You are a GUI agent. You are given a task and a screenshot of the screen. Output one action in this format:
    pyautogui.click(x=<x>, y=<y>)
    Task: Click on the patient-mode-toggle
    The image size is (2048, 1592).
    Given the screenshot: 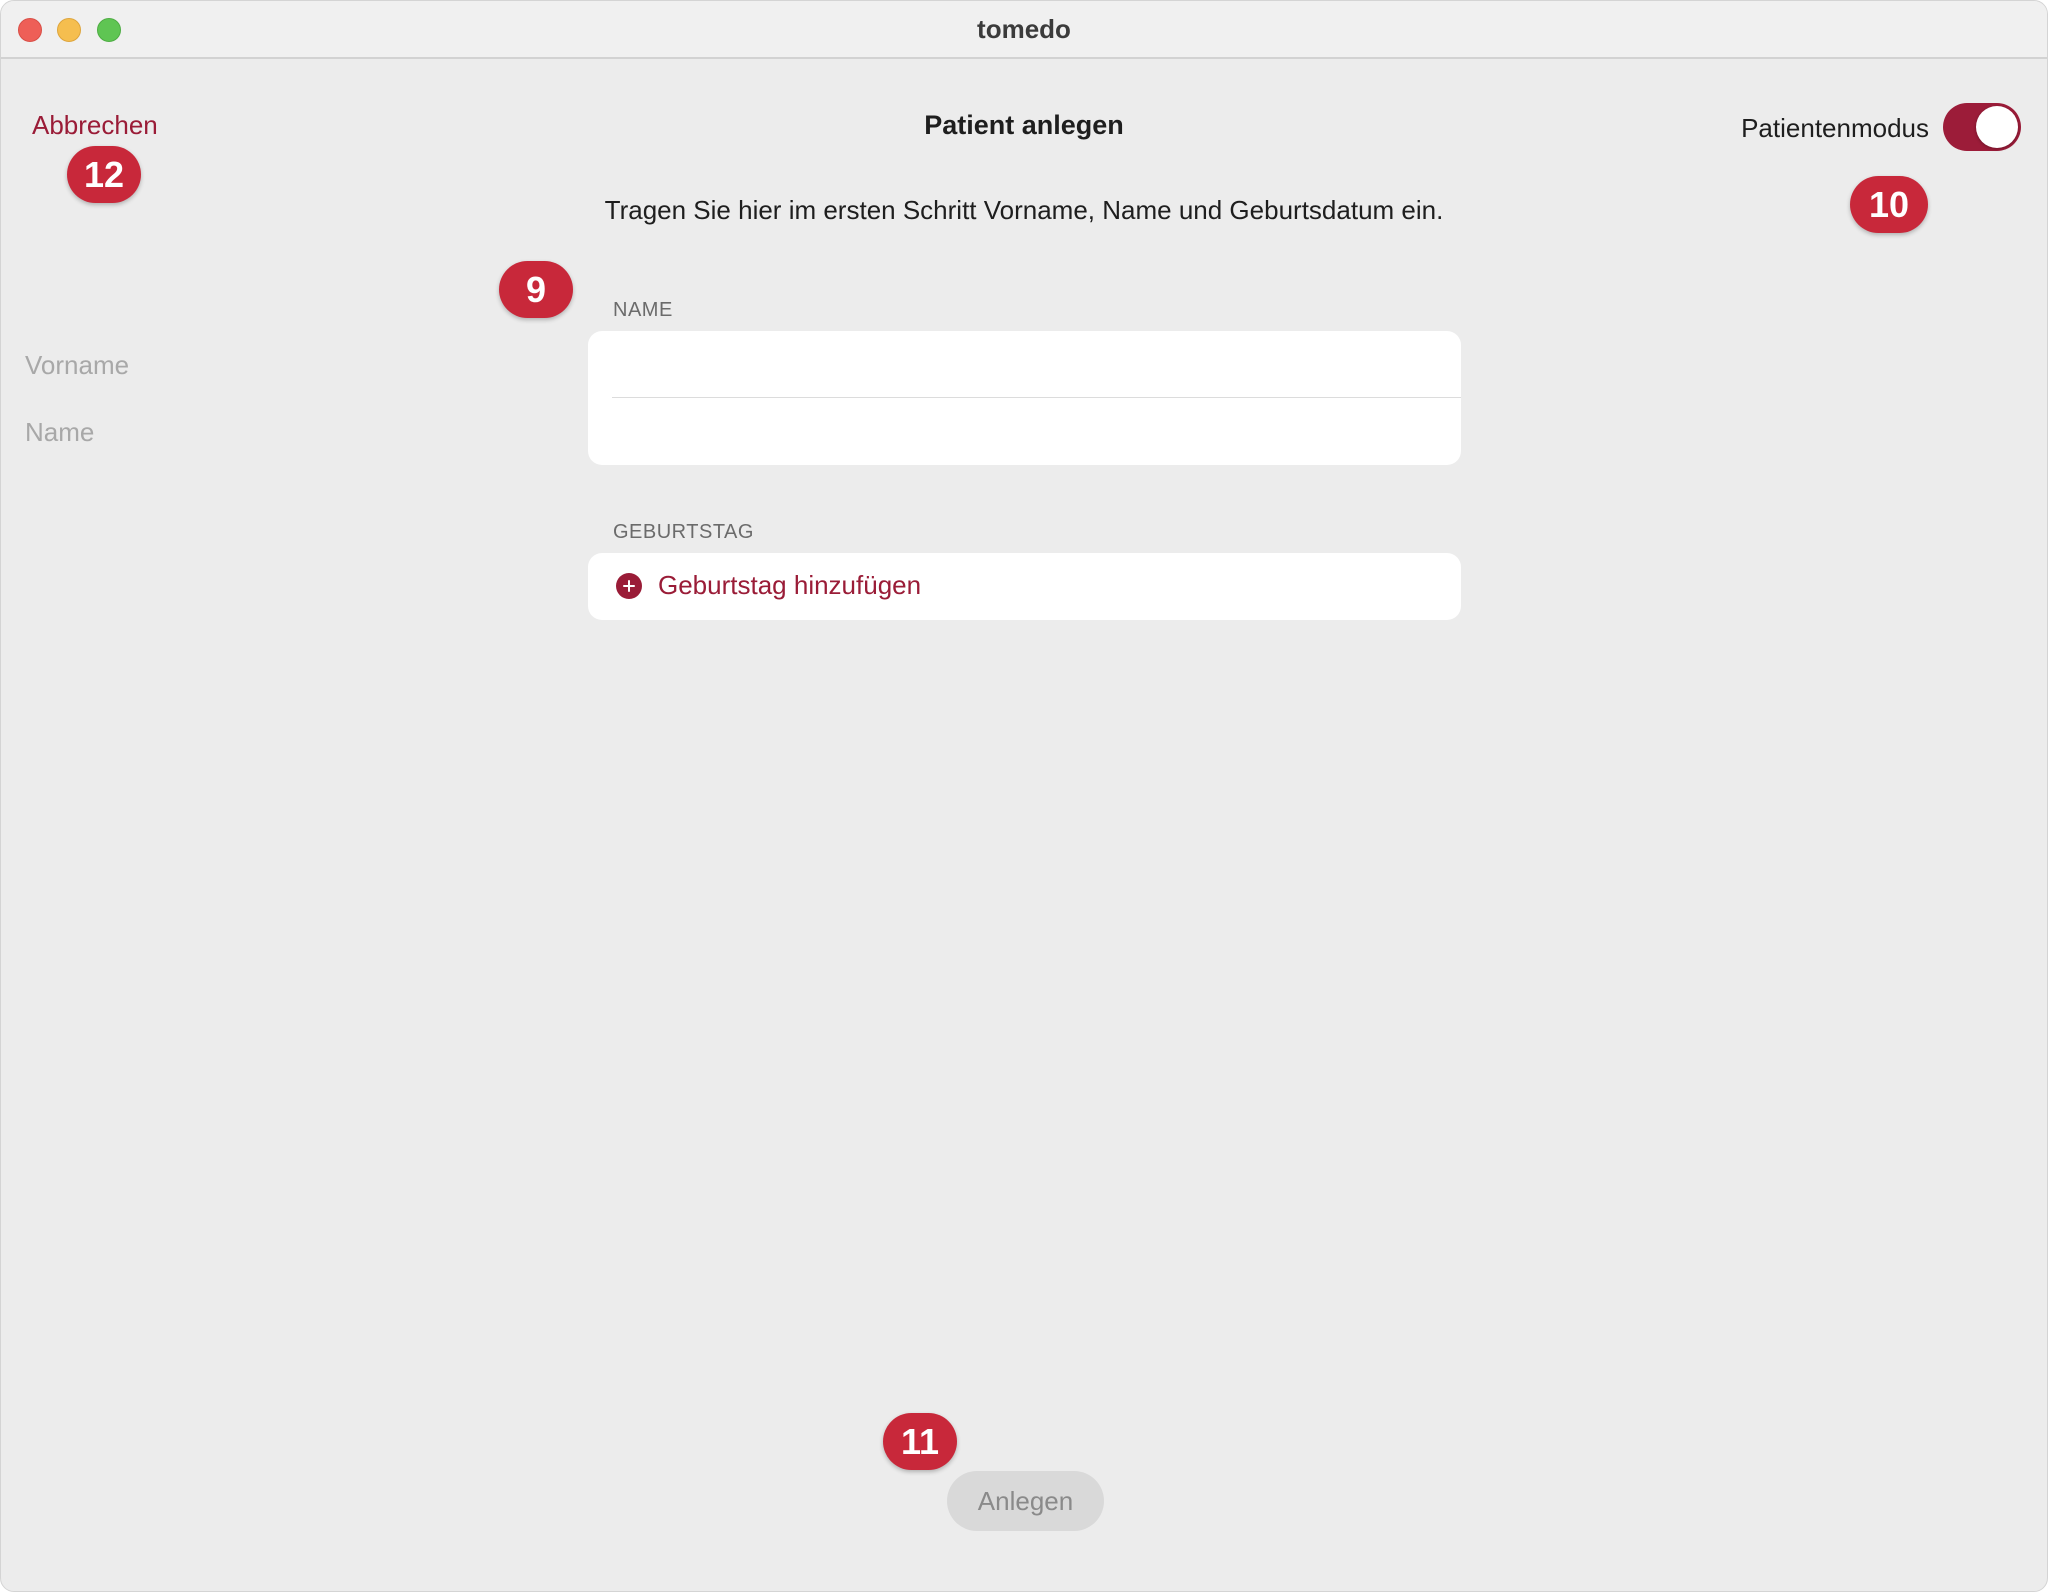 What is the action you would take?
    pyautogui.click(x=1982, y=127)
    